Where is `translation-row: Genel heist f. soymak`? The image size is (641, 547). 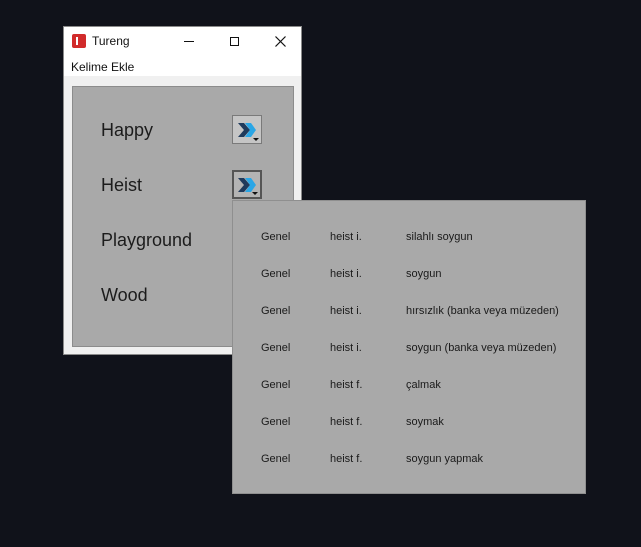 translation-row: Genel heist f. soymak is located at coordinates (409, 426).